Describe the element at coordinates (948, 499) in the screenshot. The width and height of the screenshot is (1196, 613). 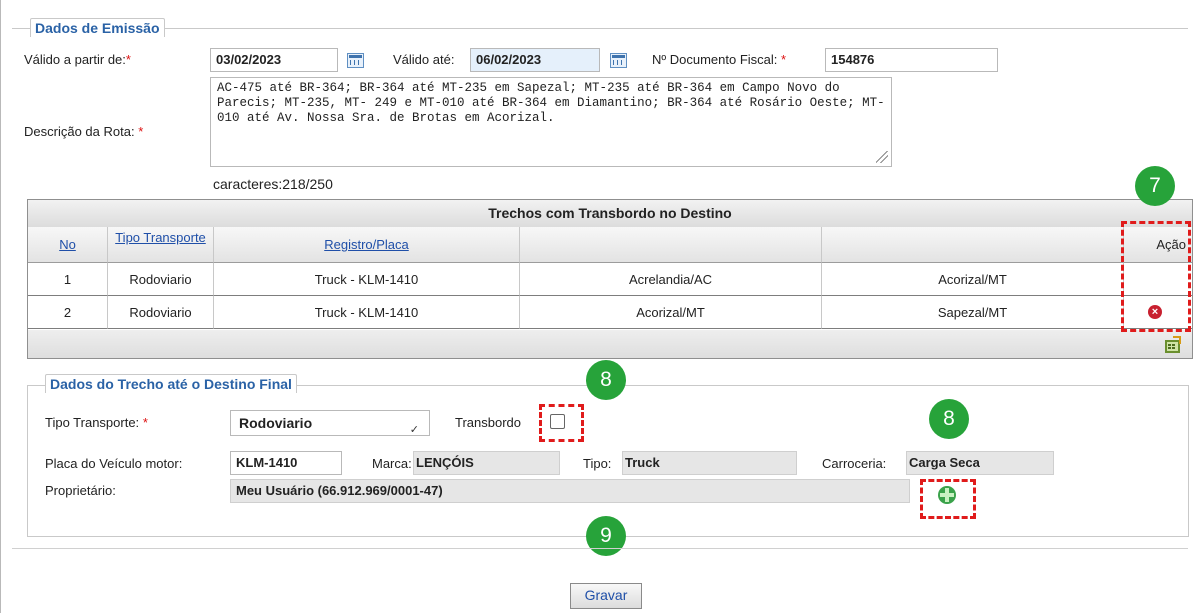
I see `annotation-highlight-add` at that location.